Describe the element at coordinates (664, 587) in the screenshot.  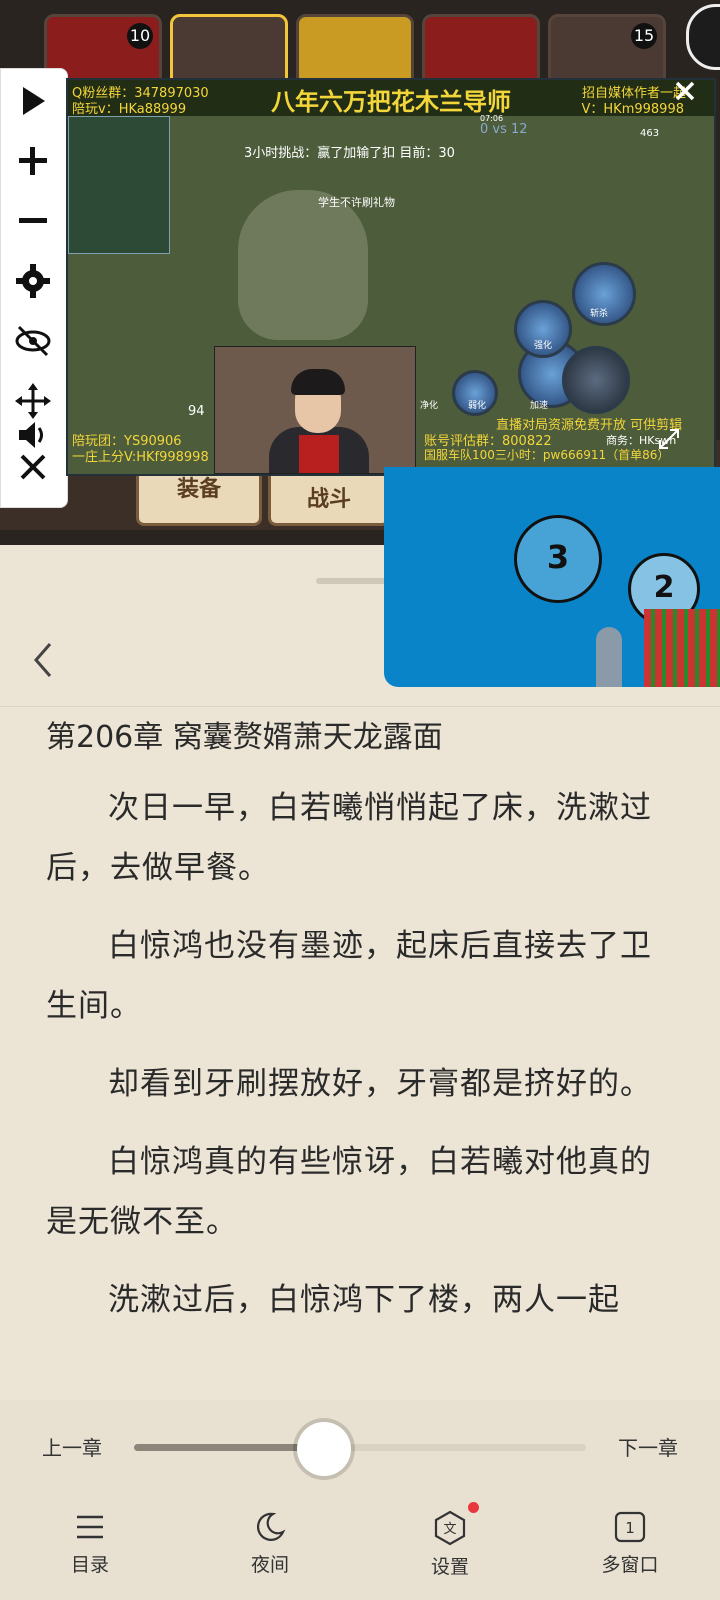
I see `target-number: 2` at that location.